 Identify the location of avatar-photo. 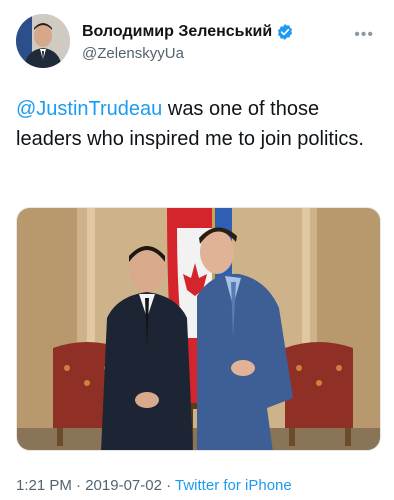
(43, 41).